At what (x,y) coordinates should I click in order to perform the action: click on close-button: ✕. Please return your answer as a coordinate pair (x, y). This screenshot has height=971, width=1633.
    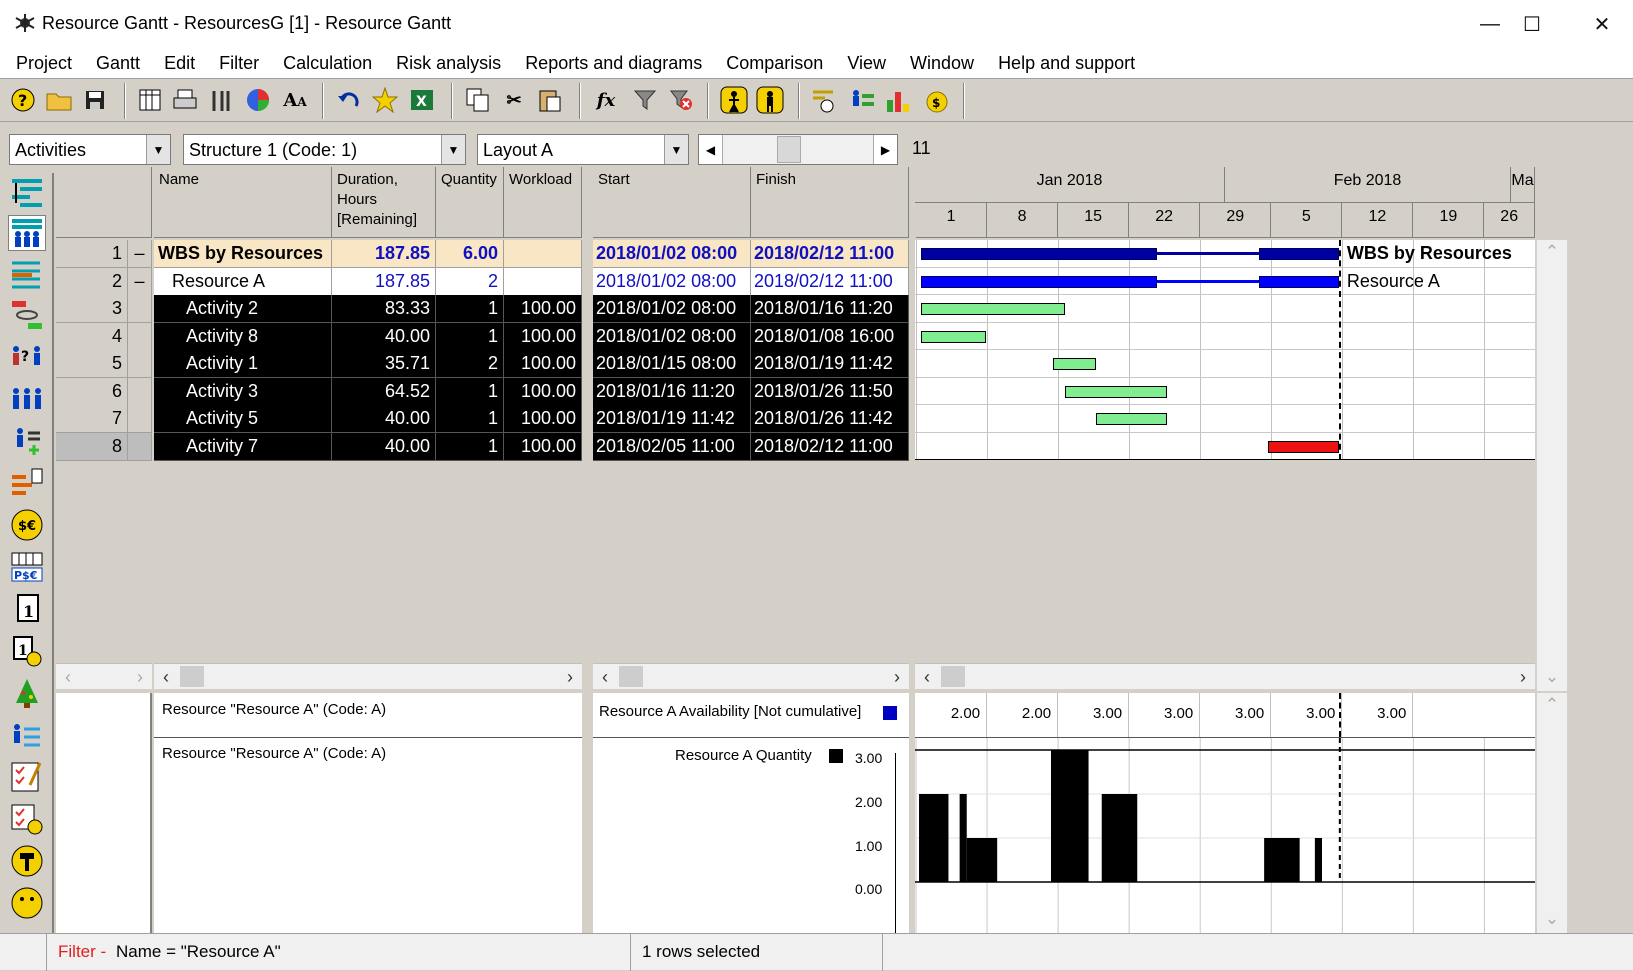
    Looking at the image, I should click on (1600, 24).